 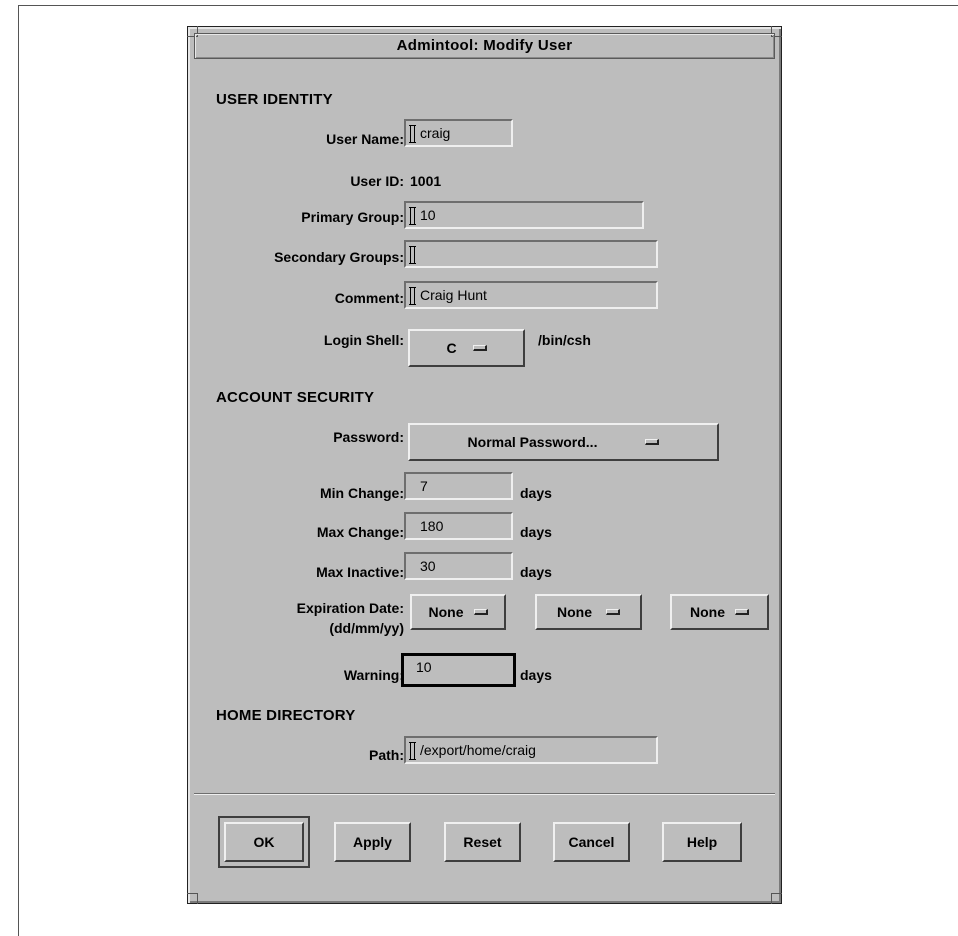 I want to click on section-home-directory: HOME DIRECTORY, so click(x=286, y=715).